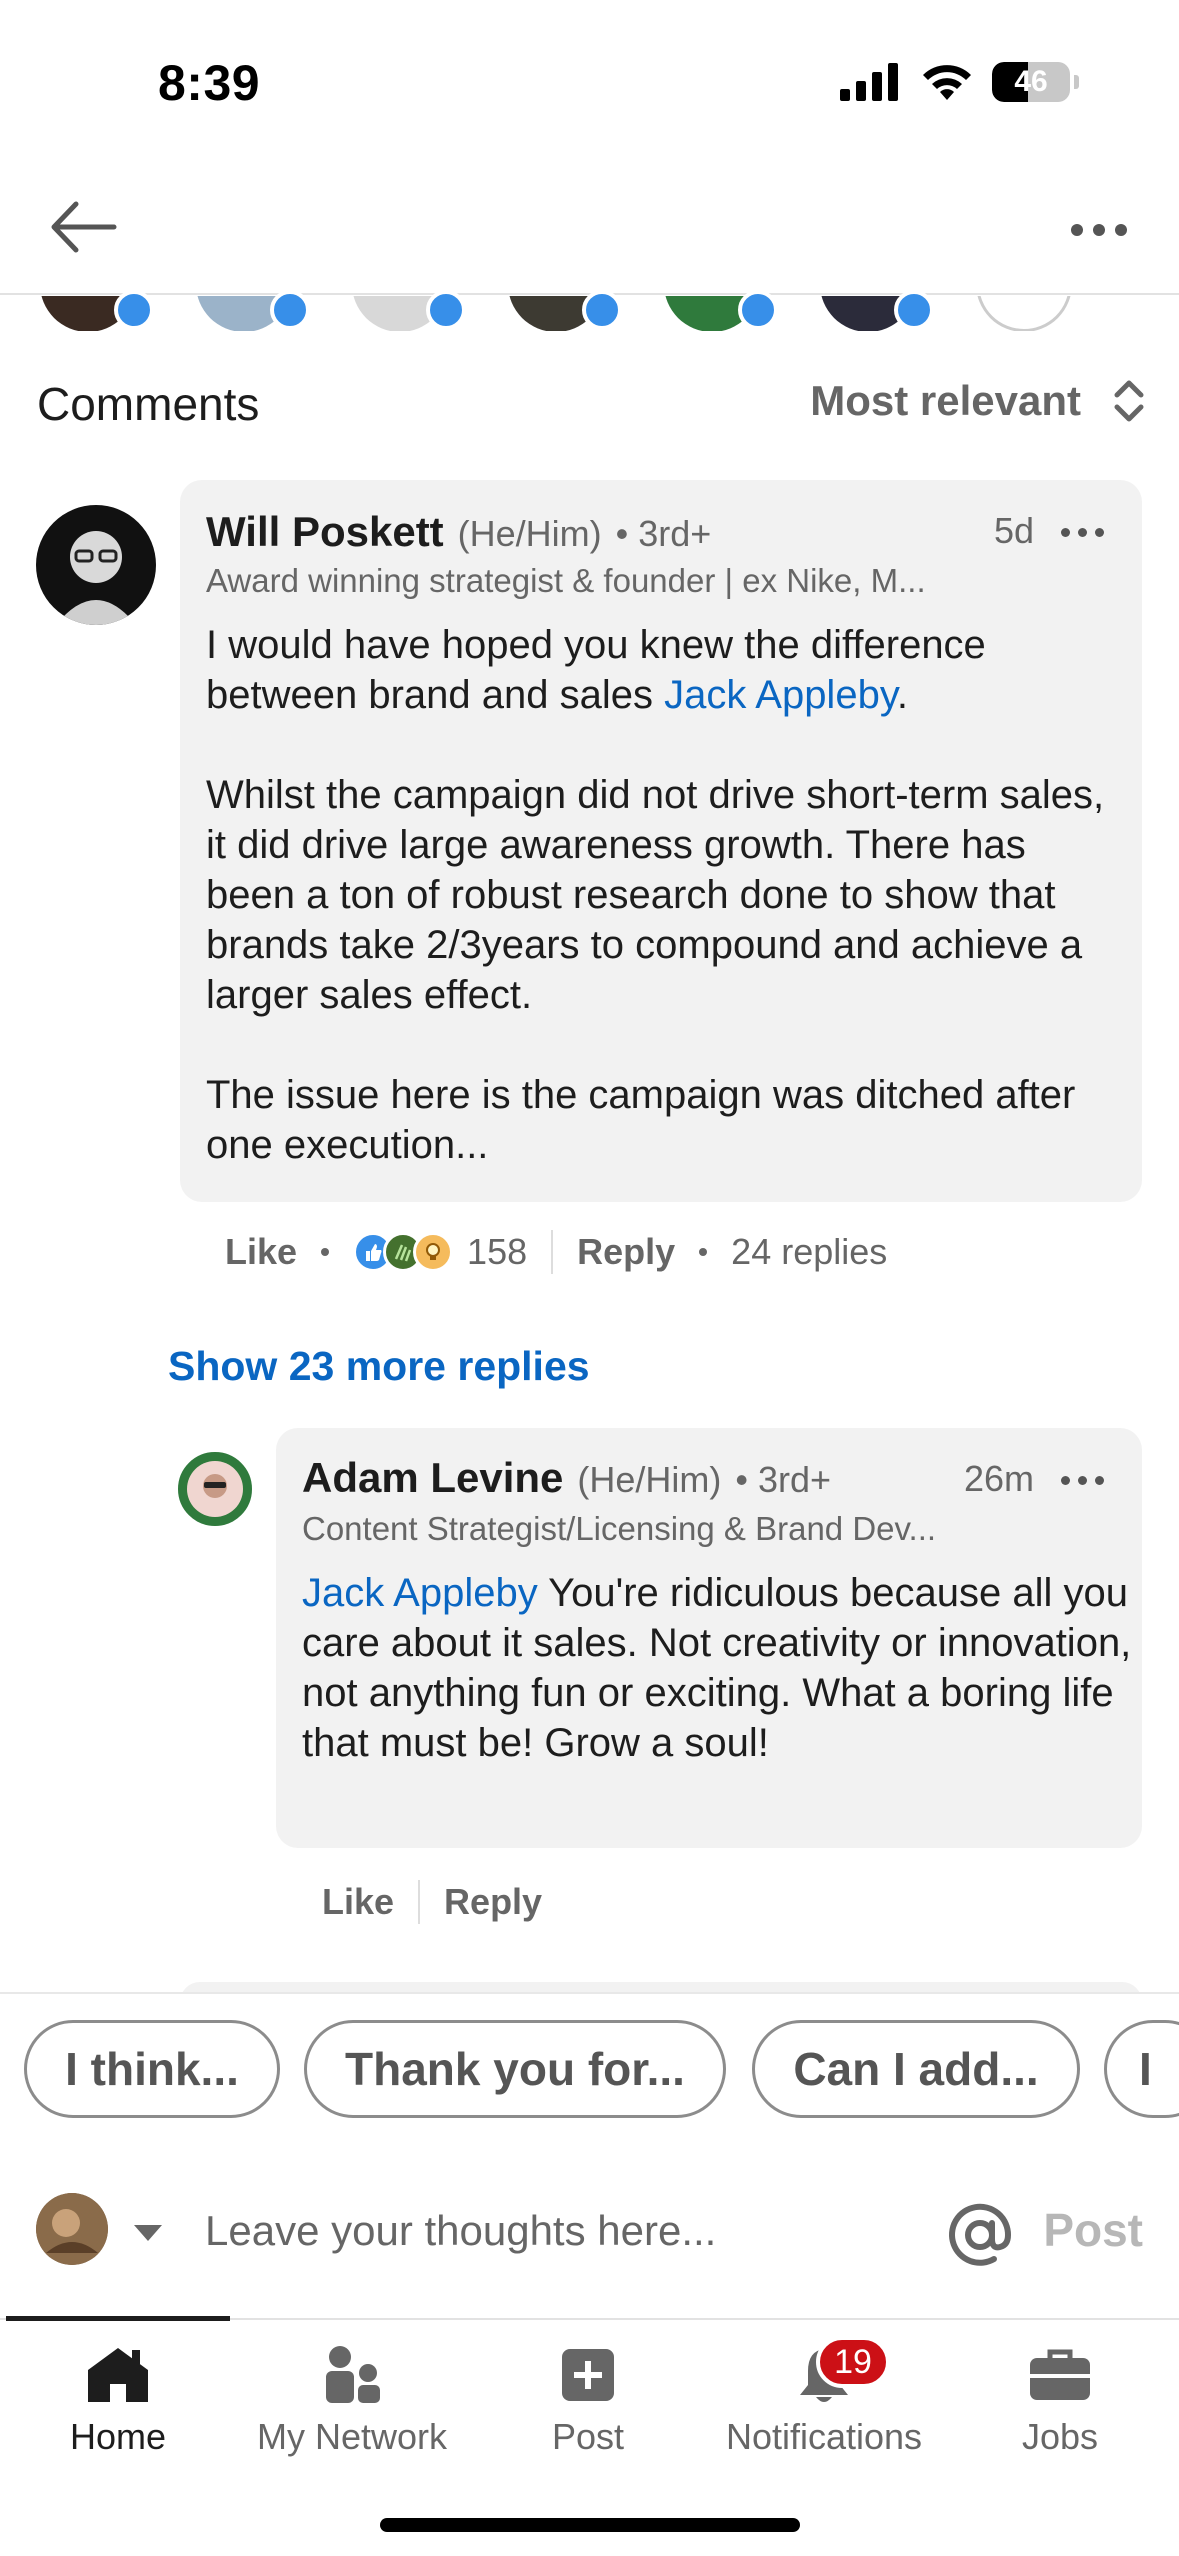  What do you see at coordinates (590, 2525) in the screenshot?
I see `home-indicator` at bounding box center [590, 2525].